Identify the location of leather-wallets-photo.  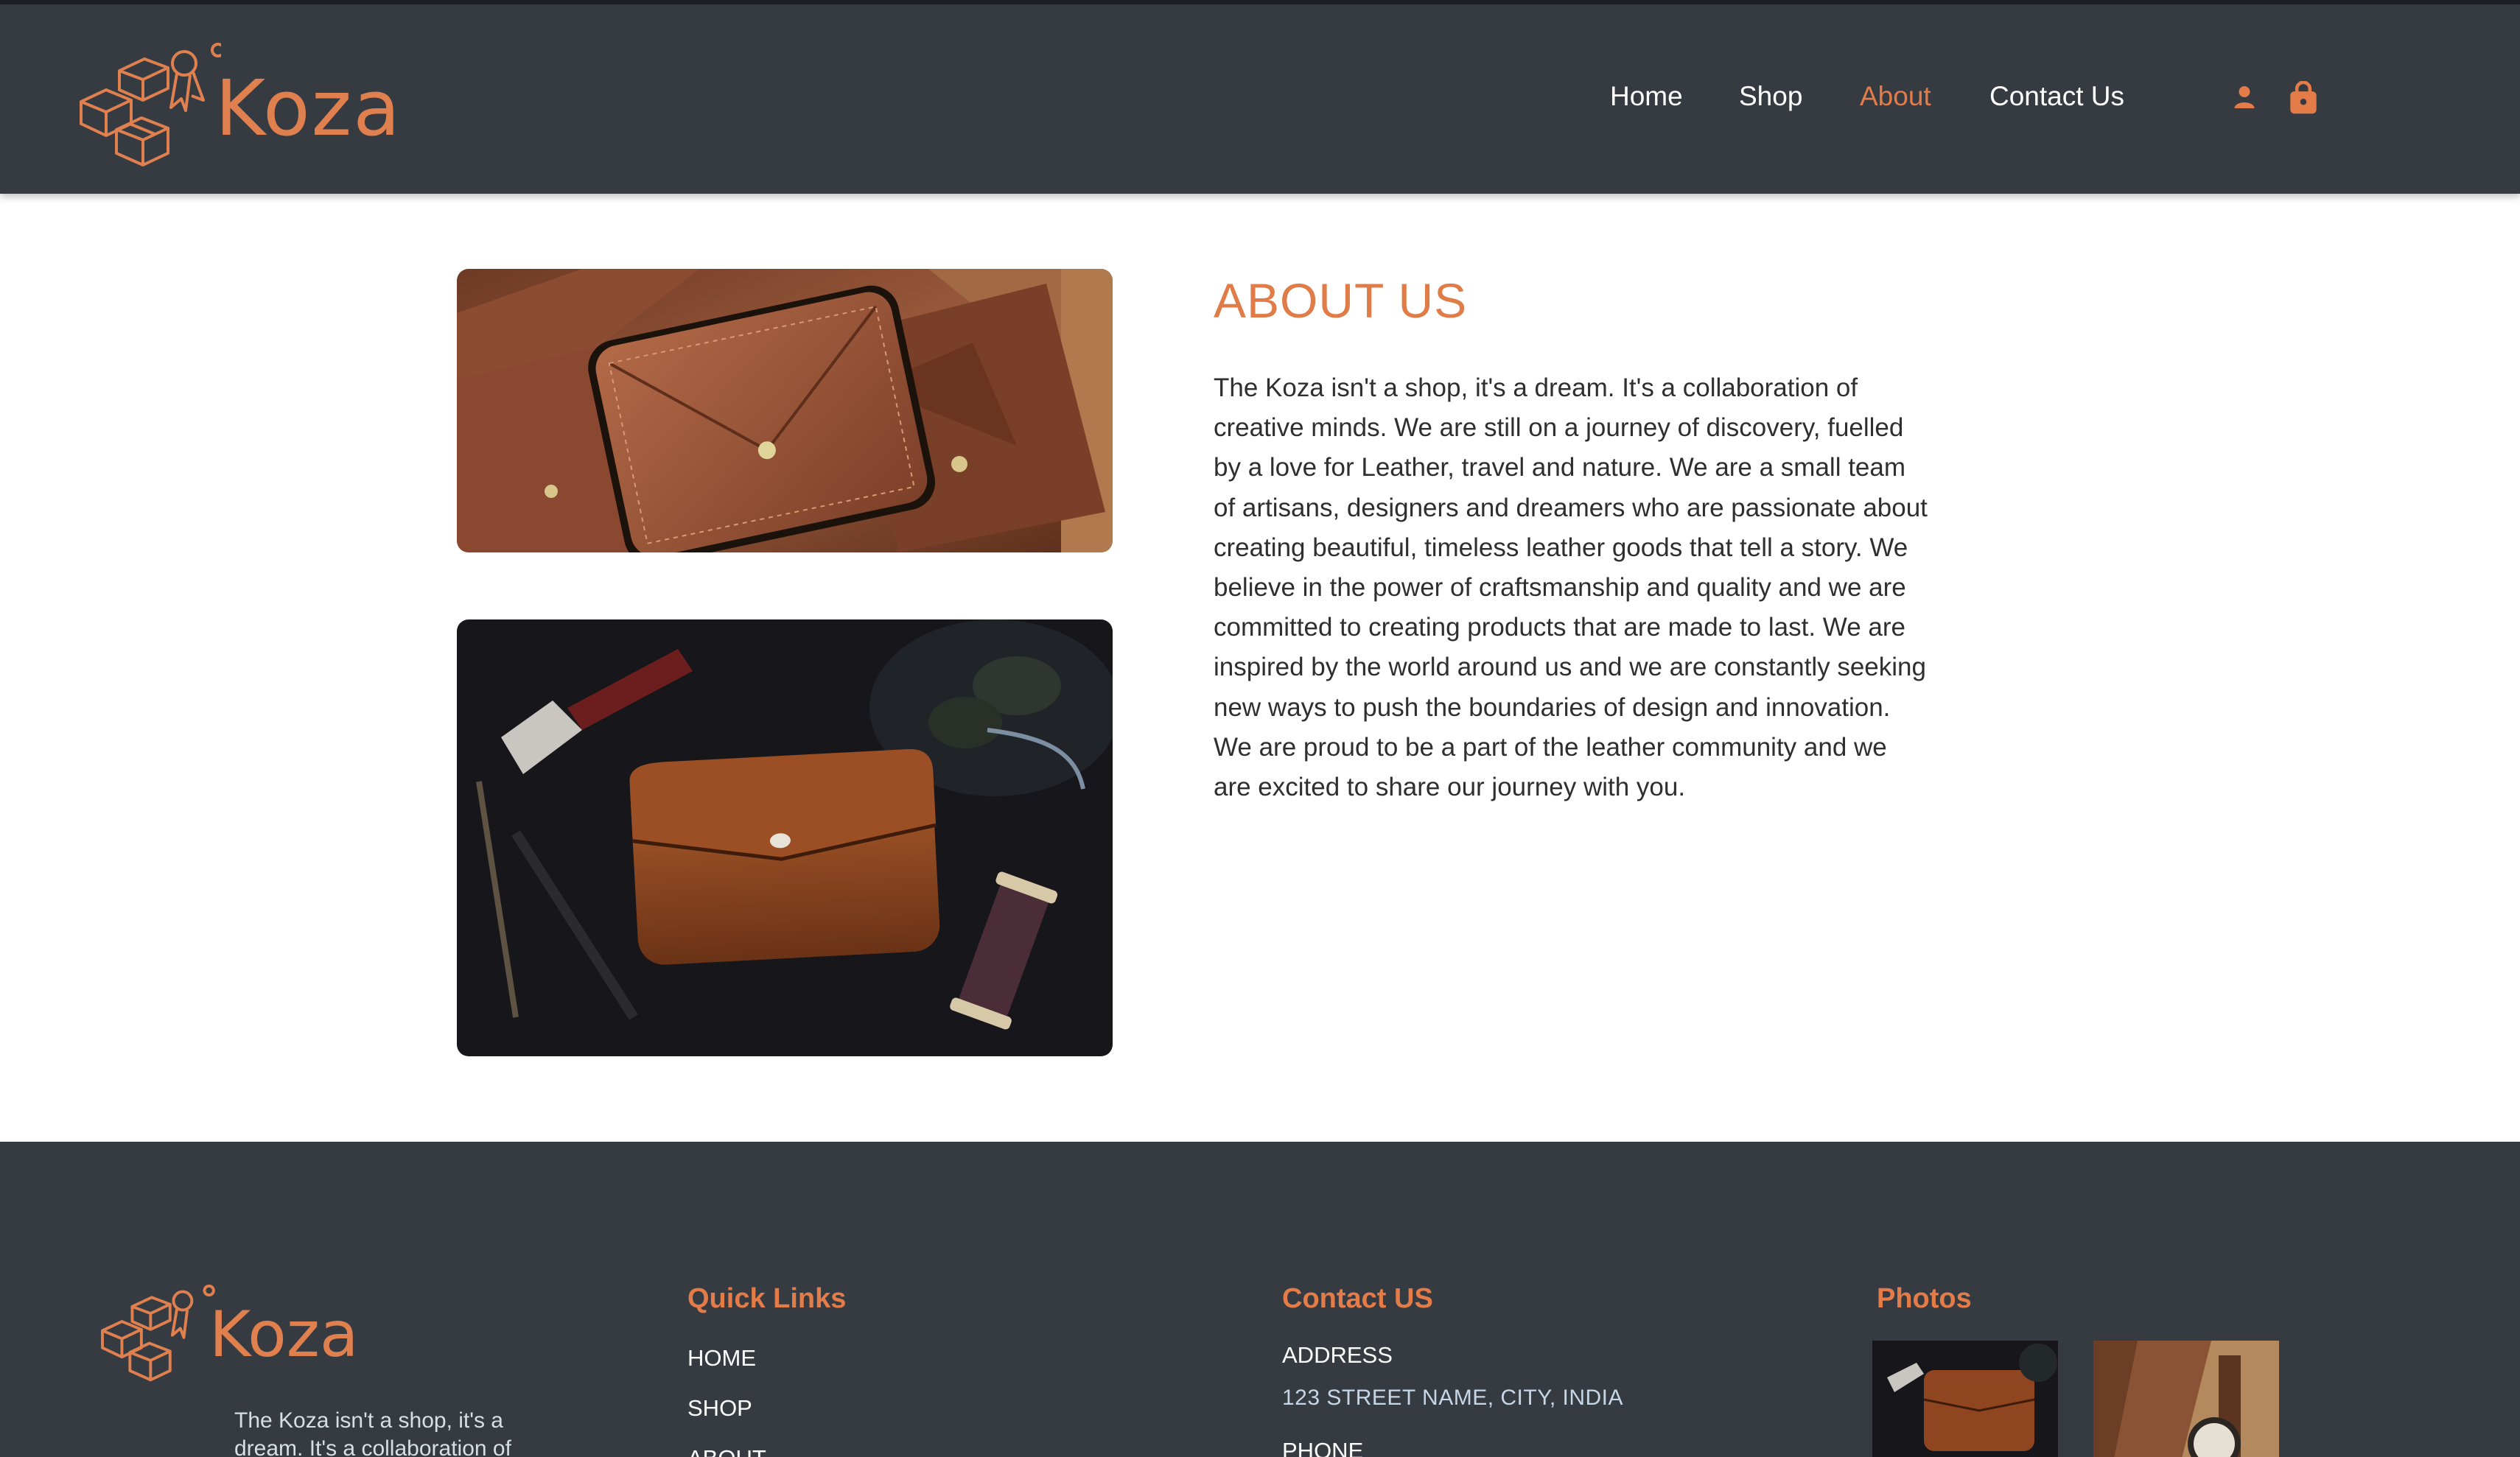
(785, 411).